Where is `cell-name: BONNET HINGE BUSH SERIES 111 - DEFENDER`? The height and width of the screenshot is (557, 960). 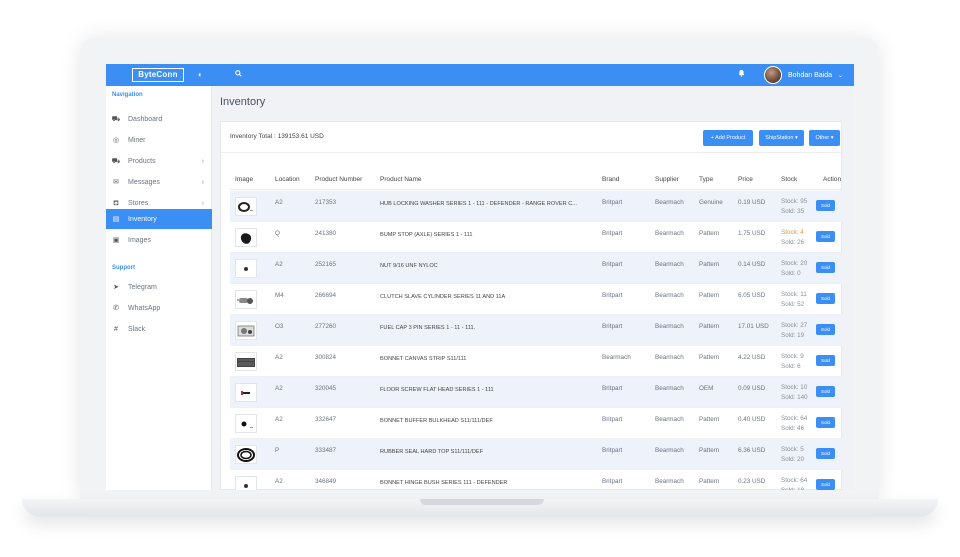
cell-name: BONNET HINGE BUSH SERIES 111 - DEFENDER is located at coordinates (444, 483).